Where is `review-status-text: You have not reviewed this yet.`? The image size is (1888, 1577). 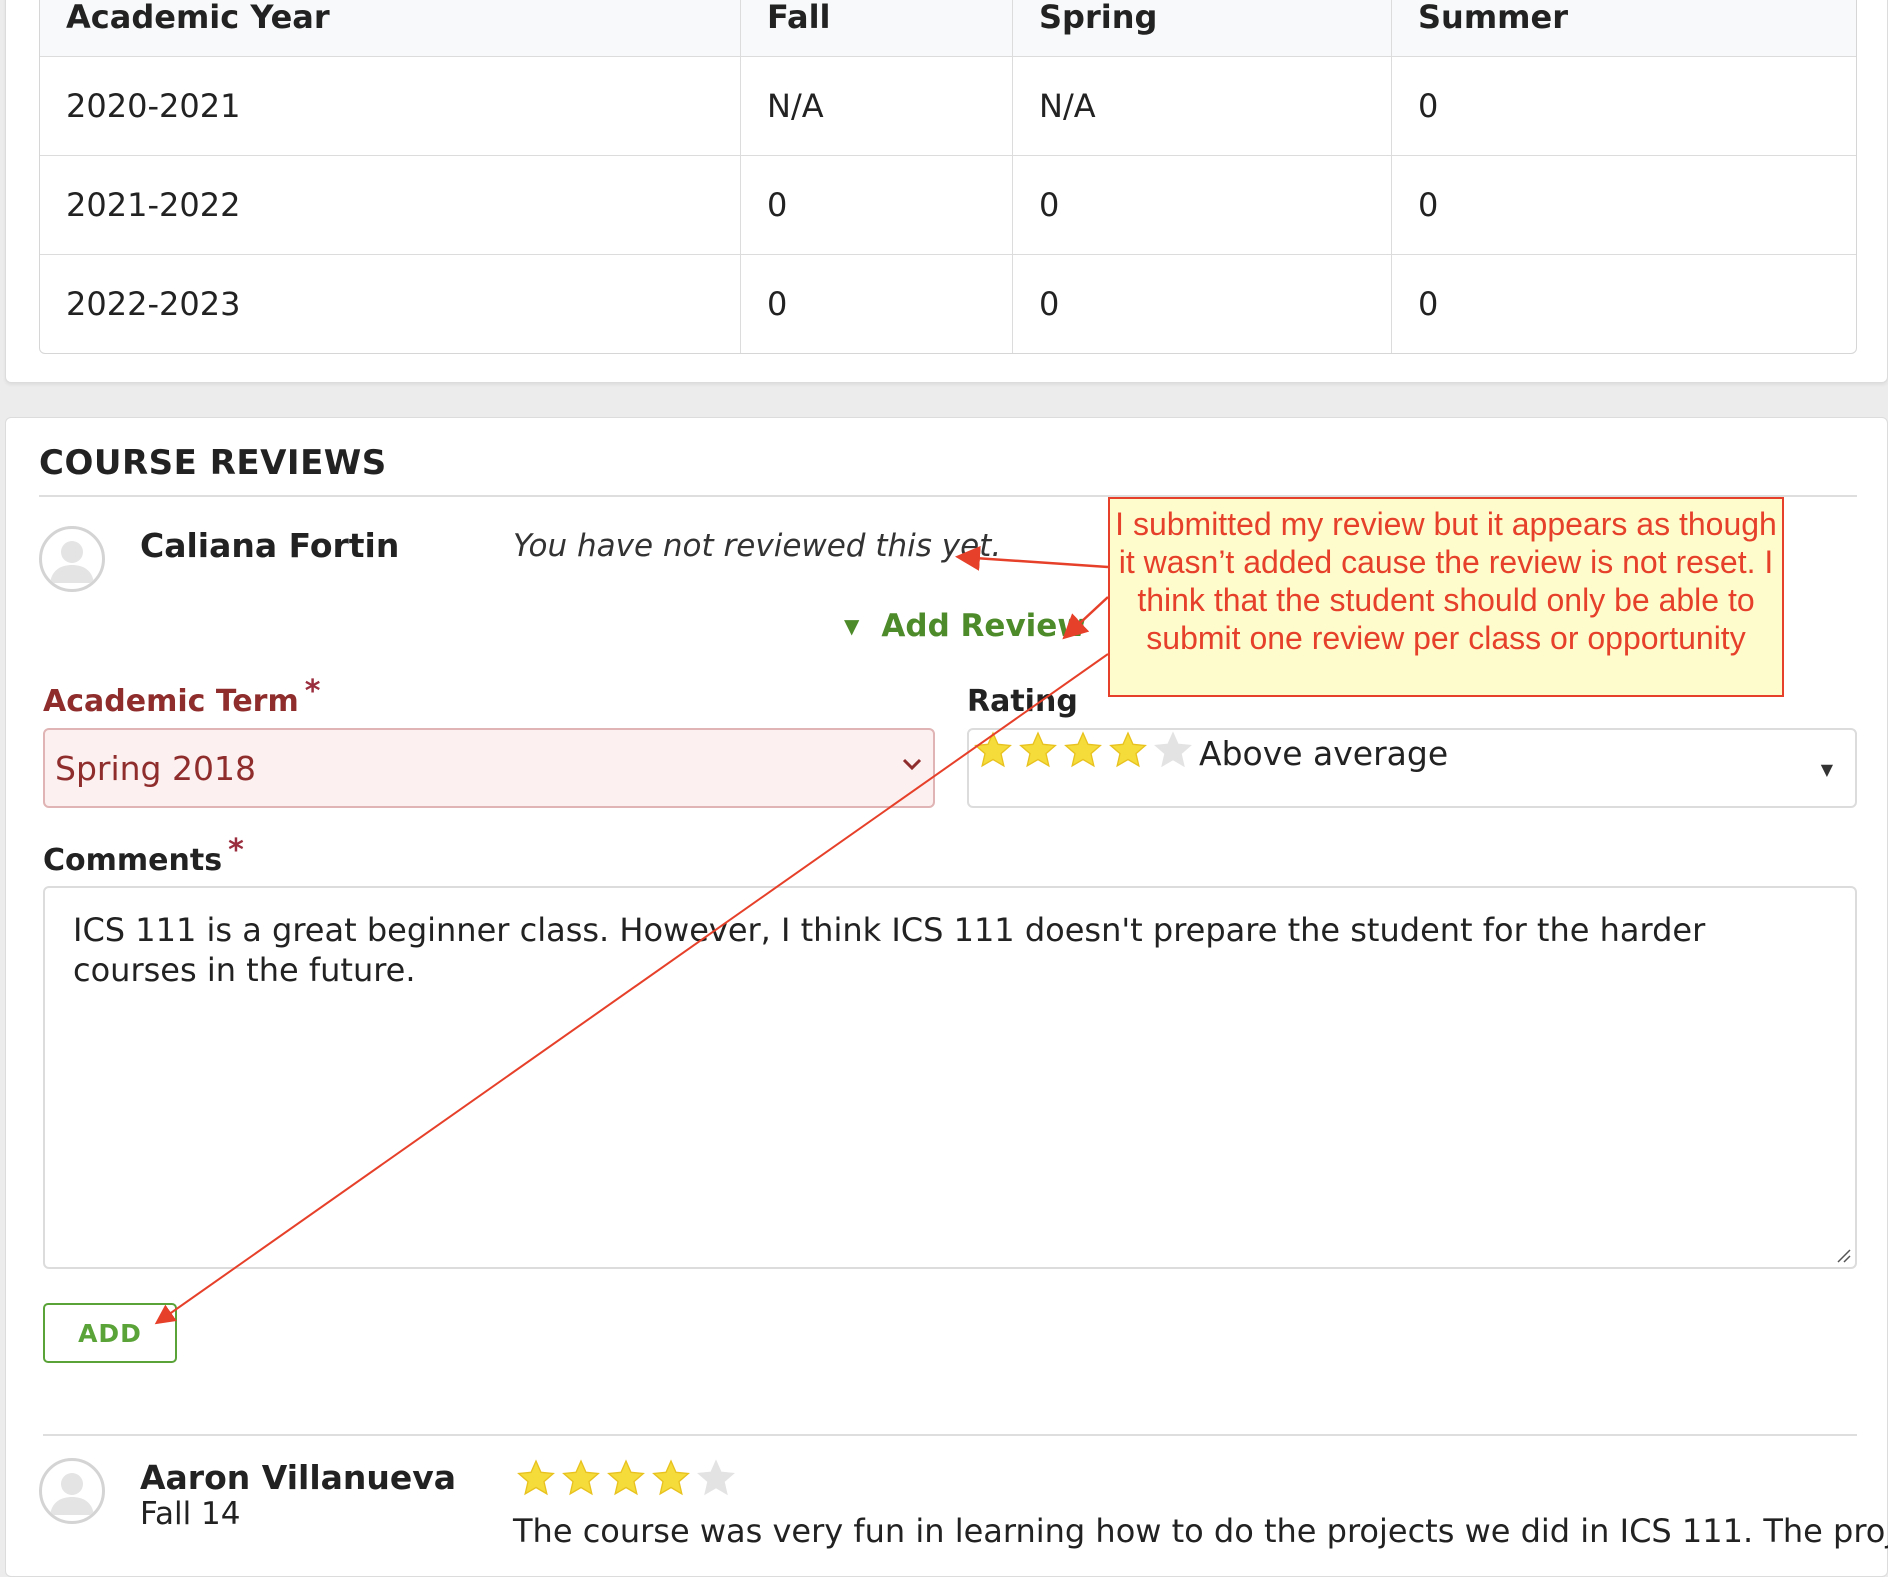
review-status-text: You have not reviewed this yet. is located at coordinates (757, 546).